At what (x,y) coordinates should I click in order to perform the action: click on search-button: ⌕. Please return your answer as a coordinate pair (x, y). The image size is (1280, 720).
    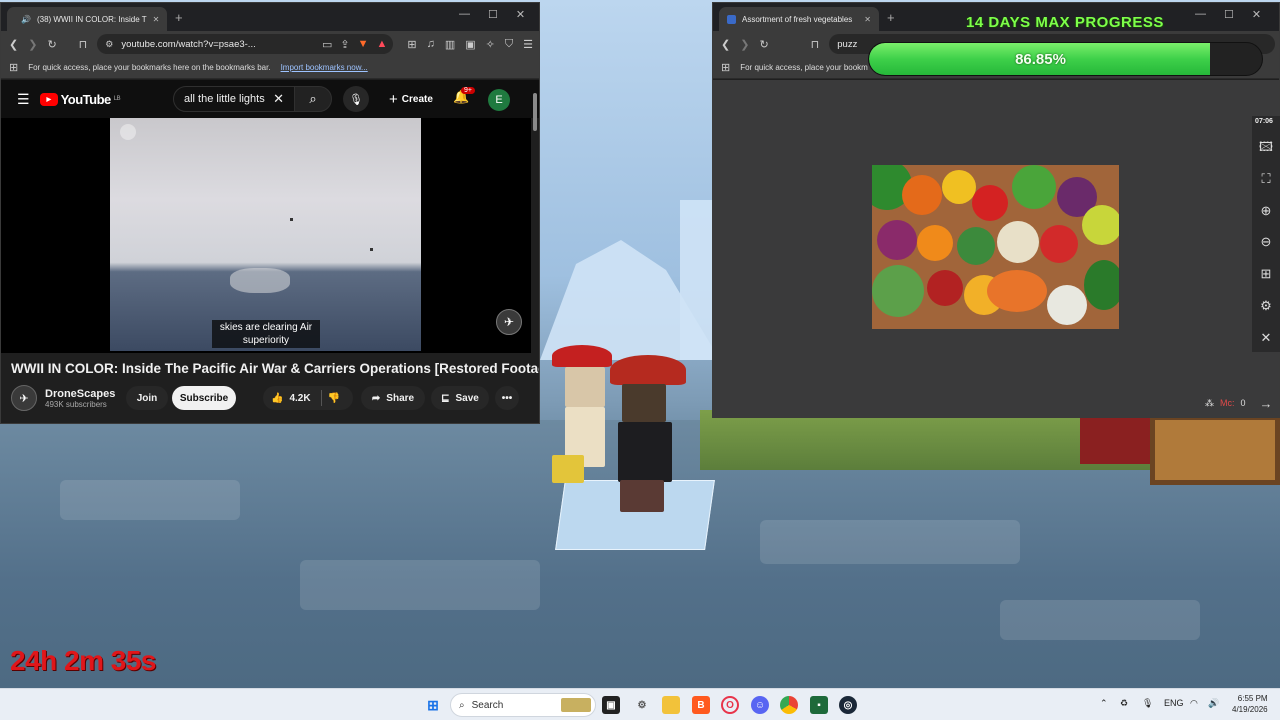
    Looking at the image, I should click on (313, 99).